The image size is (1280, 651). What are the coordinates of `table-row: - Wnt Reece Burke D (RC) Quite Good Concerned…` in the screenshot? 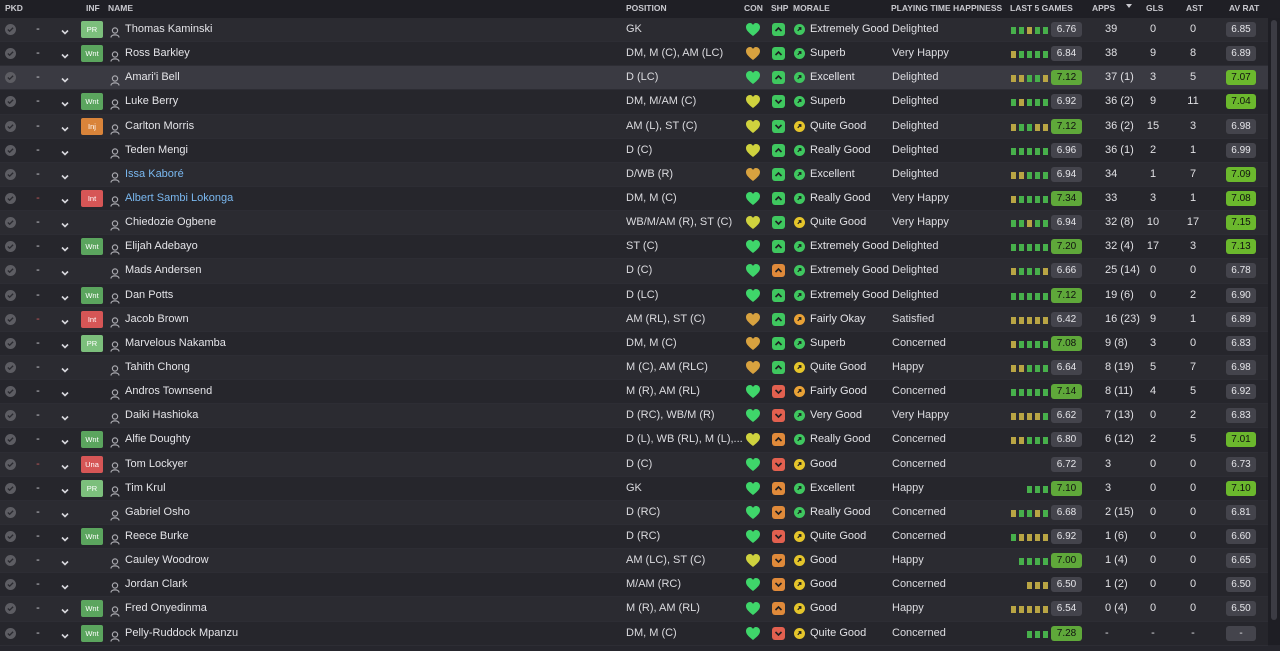 It's located at (634, 537).